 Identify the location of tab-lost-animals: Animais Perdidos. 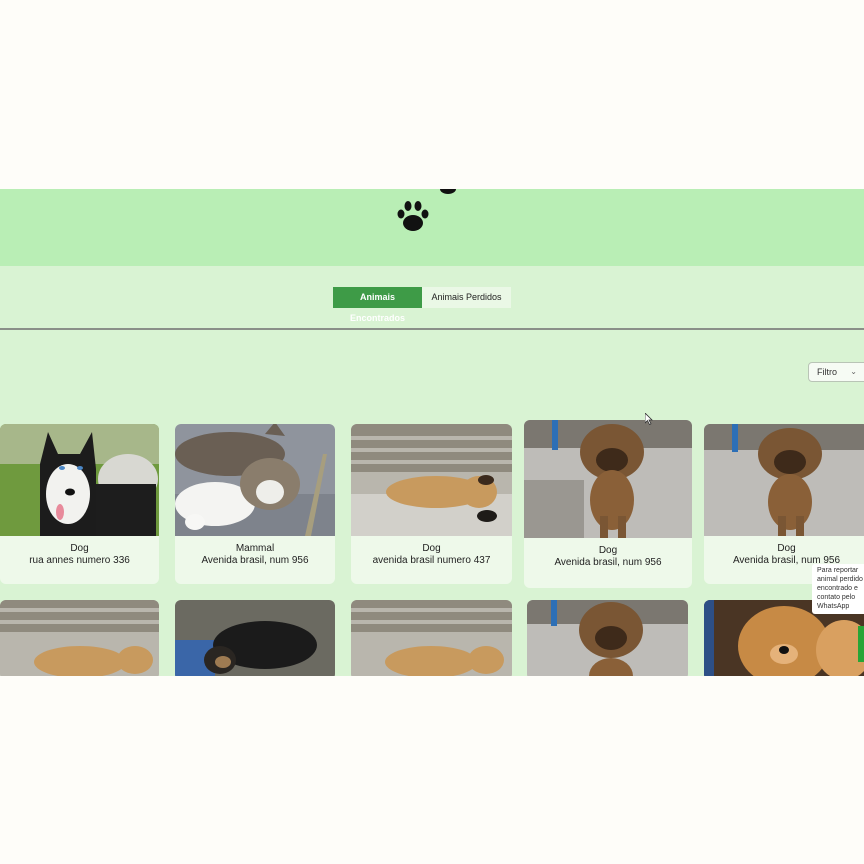
(466, 297).